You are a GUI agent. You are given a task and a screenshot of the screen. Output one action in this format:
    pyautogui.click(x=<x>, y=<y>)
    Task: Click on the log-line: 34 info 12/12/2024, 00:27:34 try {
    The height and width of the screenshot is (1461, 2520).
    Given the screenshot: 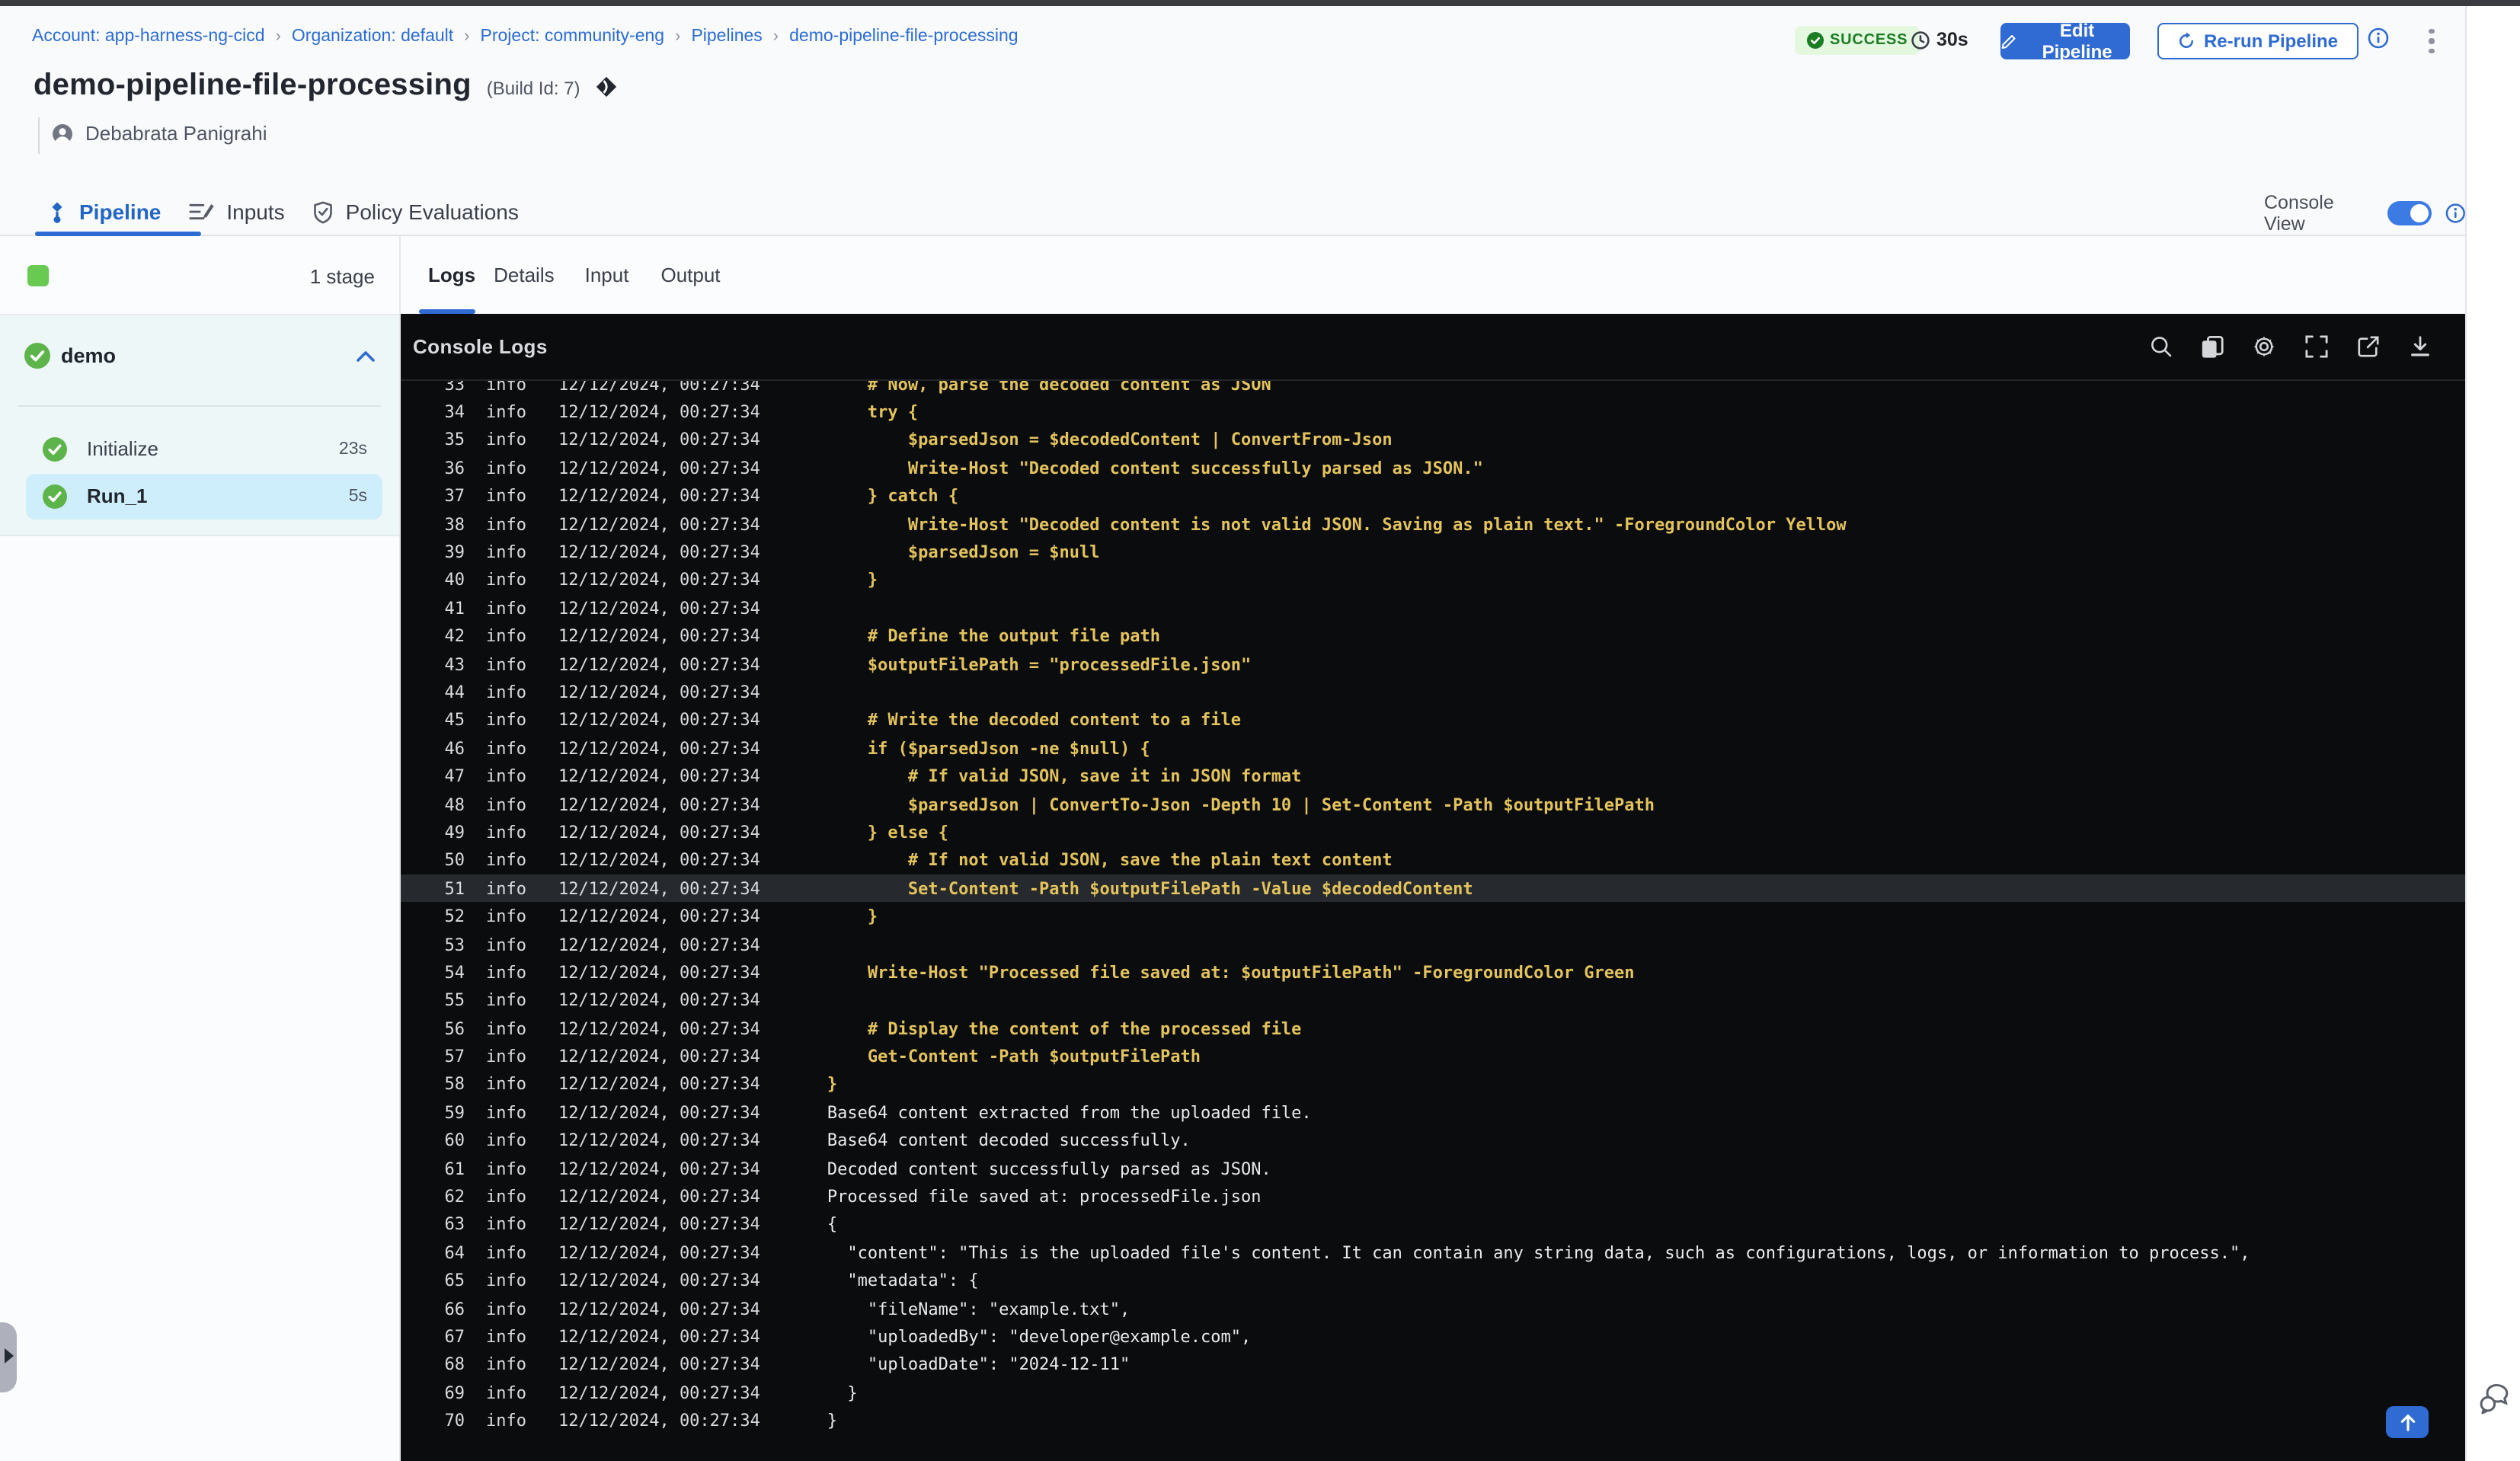 What is the action you would take?
    pyautogui.click(x=1433, y=412)
    